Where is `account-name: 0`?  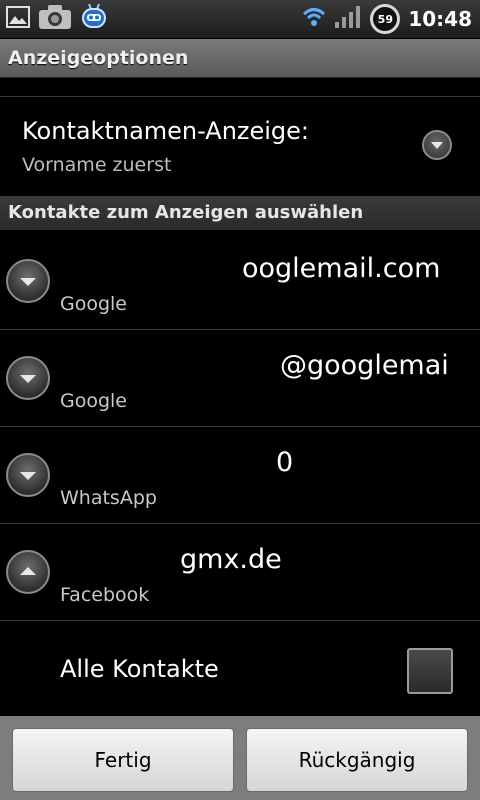 account-name: 0 is located at coordinates (285, 462).